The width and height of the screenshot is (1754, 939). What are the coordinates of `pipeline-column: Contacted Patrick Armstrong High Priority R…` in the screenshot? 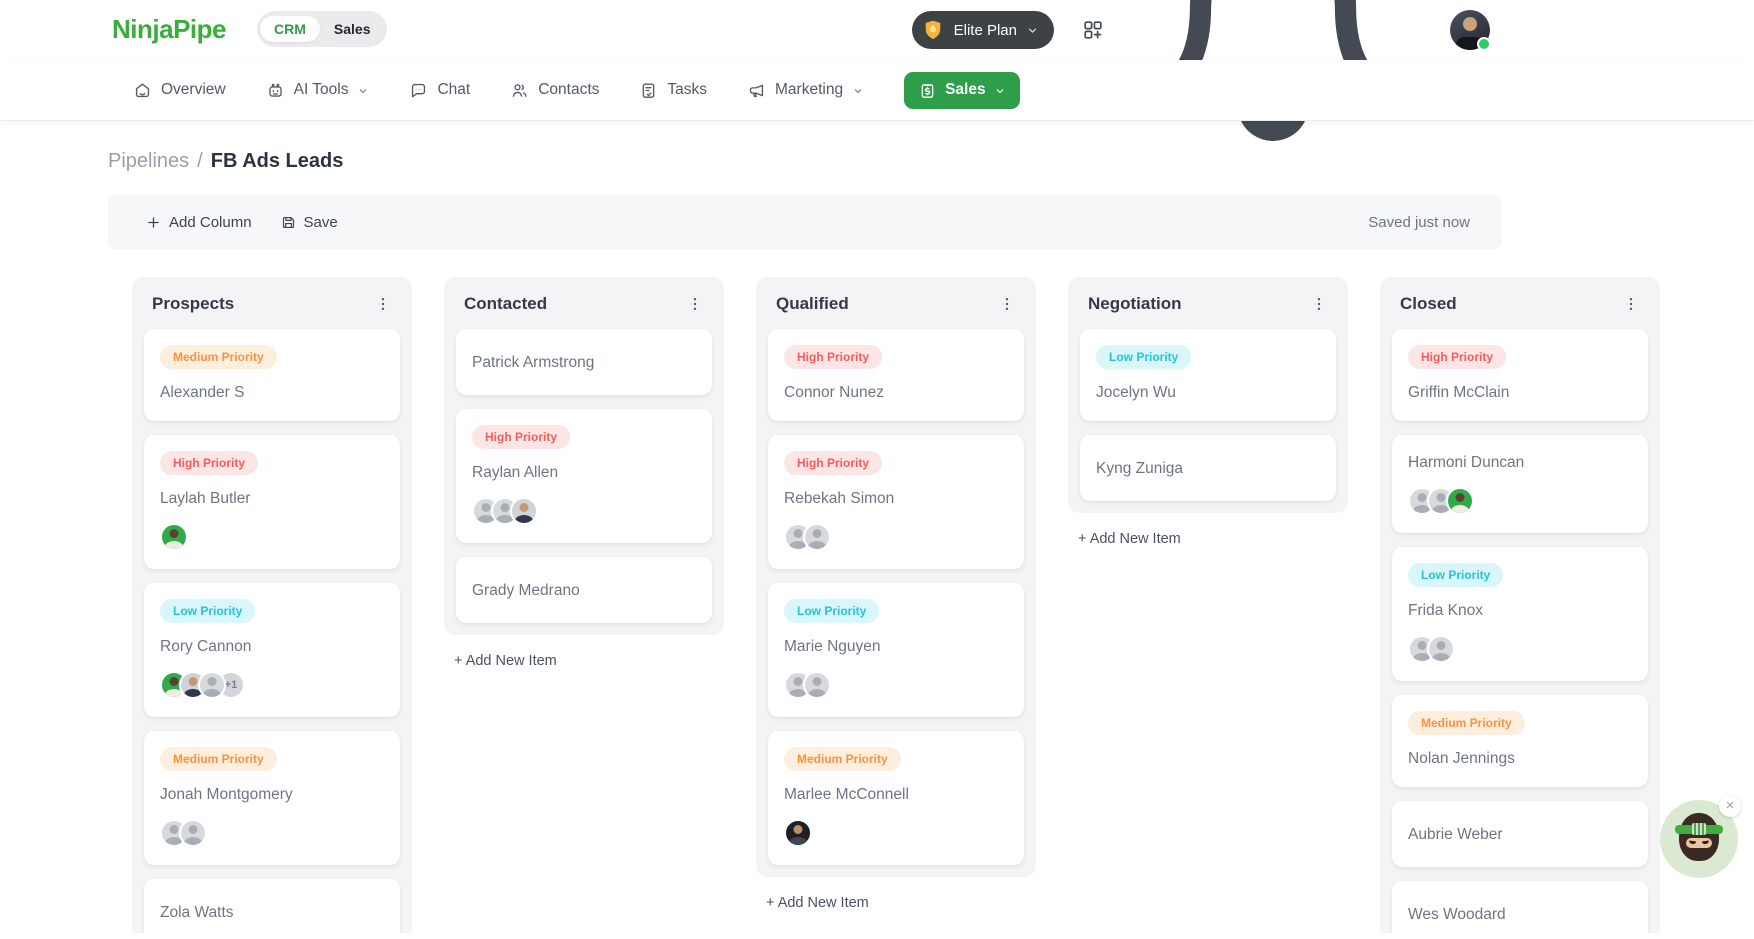 It's located at (584, 473).